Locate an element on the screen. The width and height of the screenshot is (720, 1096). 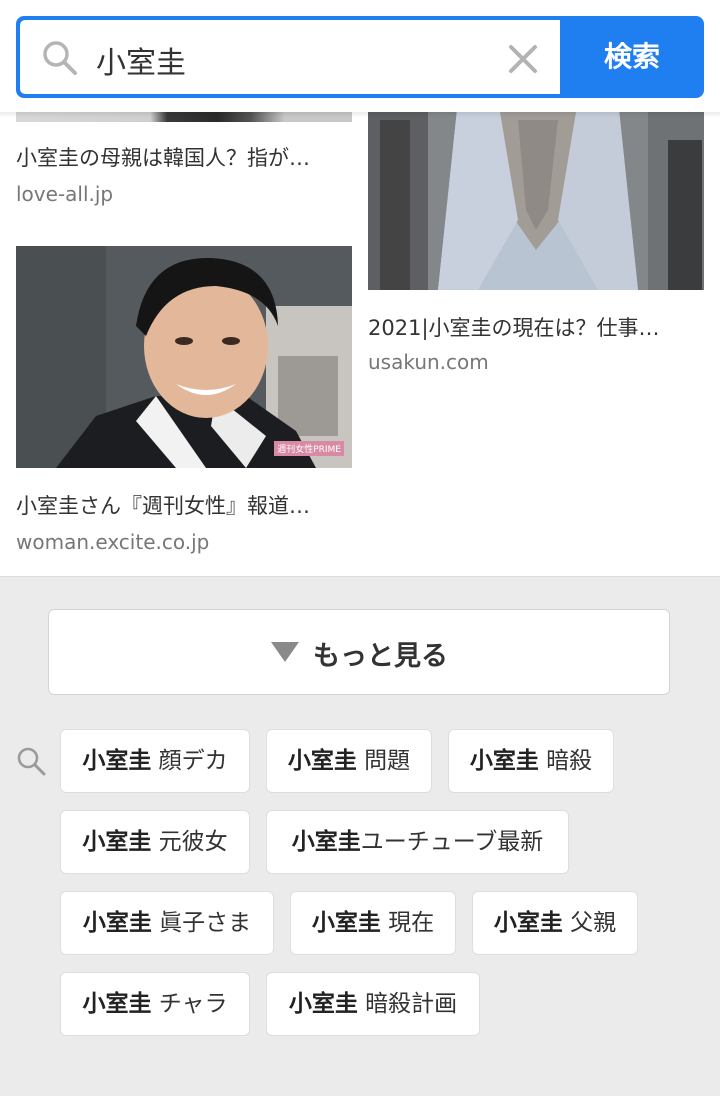
related-chip-9: 小室圭 チャラ is located at coordinates (155, 1004).